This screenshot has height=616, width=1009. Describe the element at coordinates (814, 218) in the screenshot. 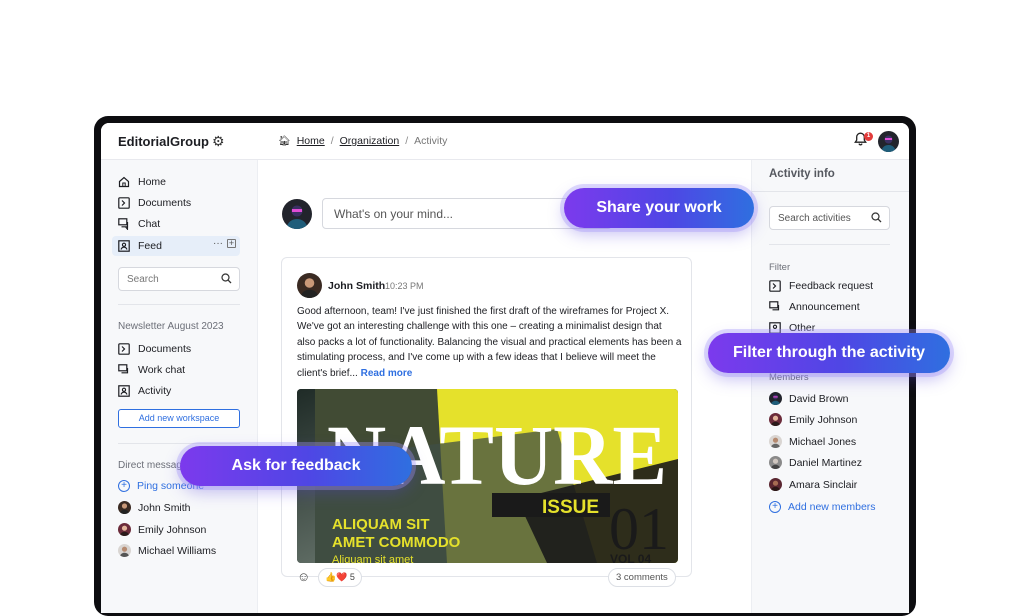

I see `search-placeholder: Search activities` at that location.